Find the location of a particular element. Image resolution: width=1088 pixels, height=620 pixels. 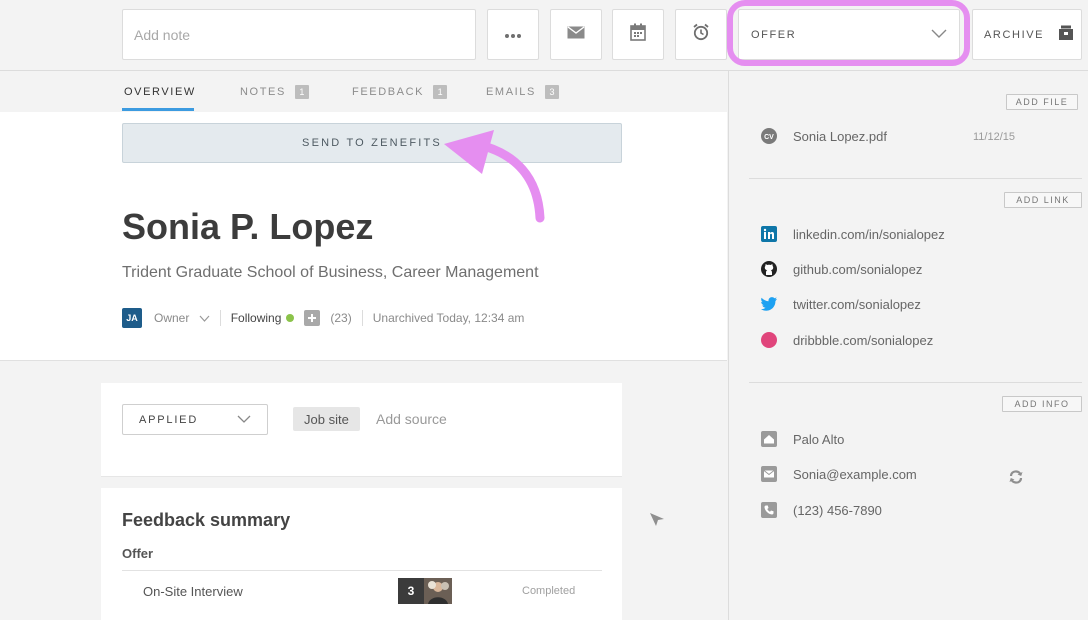

interview-label: On-Site Interview is located at coordinates (193, 591).